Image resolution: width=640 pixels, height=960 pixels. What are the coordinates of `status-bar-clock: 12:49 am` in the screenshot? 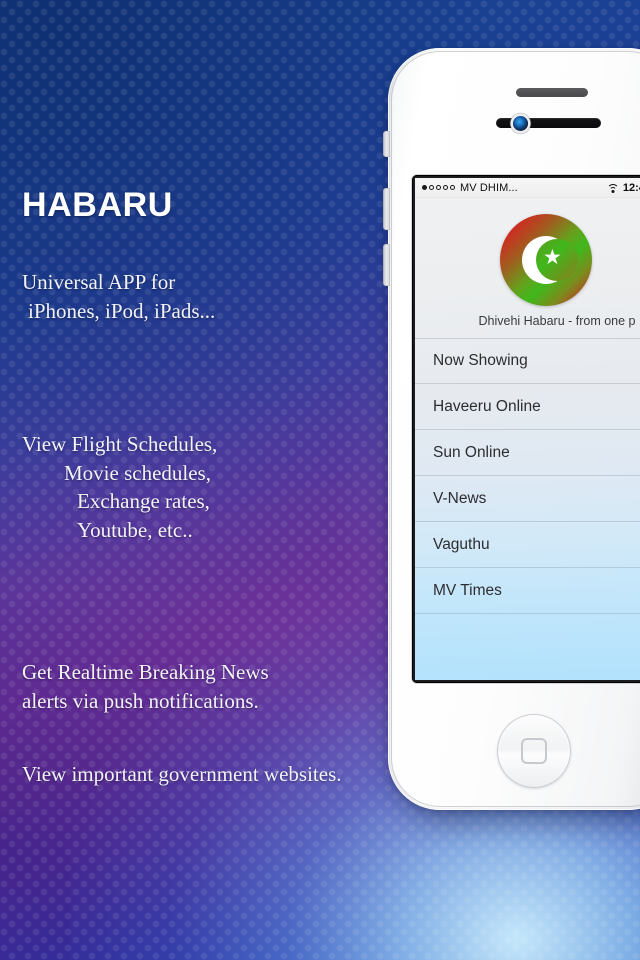 It's located at (631, 187).